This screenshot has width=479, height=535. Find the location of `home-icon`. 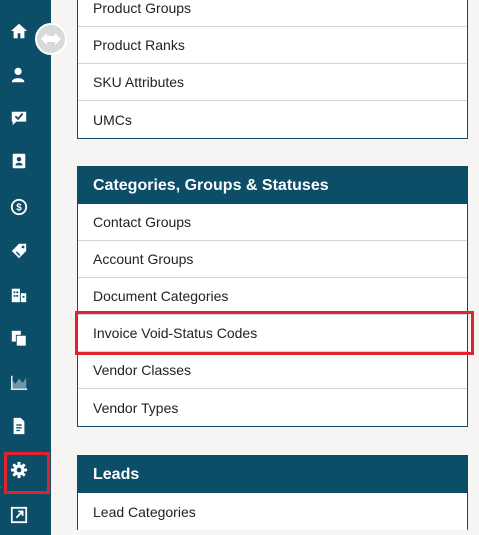

home-icon is located at coordinates (19, 31).